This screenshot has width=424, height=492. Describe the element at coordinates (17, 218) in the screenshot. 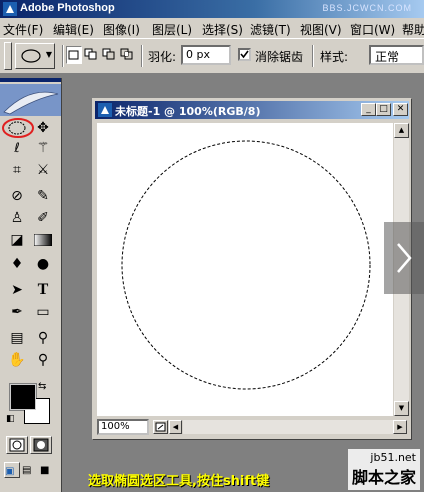

I see `clone-stamp-tool: ♙` at that location.